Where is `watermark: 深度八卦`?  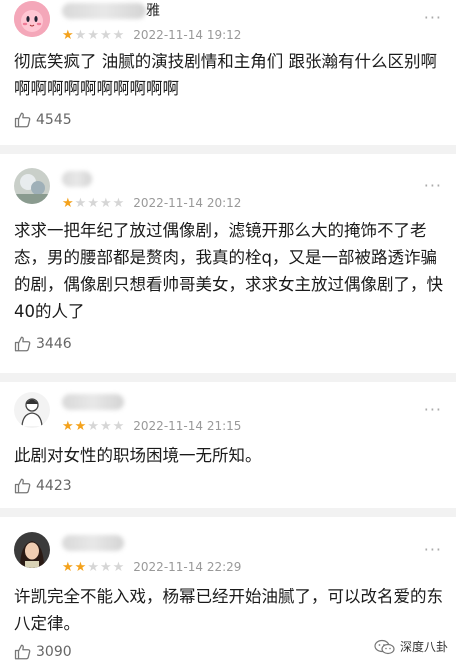 watermark: 深度八卦 is located at coordinates (411, 646).